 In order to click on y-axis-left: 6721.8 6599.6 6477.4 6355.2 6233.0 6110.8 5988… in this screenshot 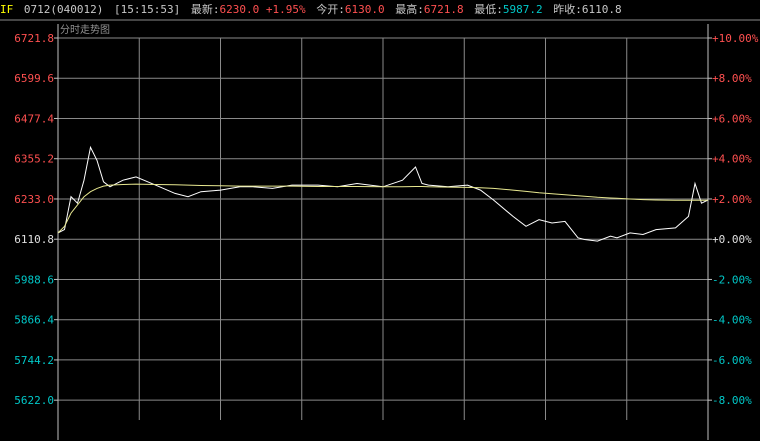, I will do `click(36, 219)`.